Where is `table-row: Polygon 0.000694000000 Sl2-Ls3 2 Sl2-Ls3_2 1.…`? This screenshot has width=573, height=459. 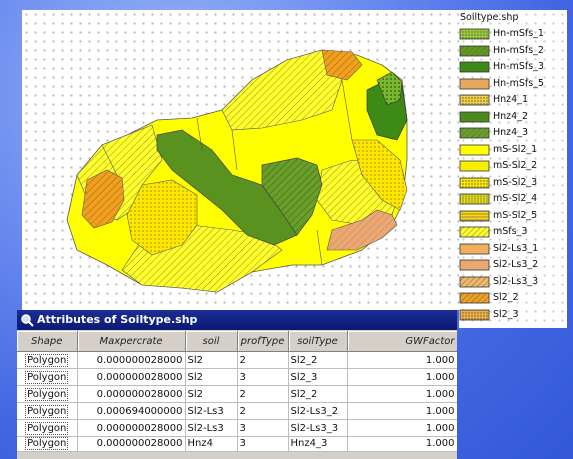 table-row: Polygon 0.000694000000 Sl2-Ls3 2 Sl2-Ls3_2 1.… is located at coordinates (237, 411).